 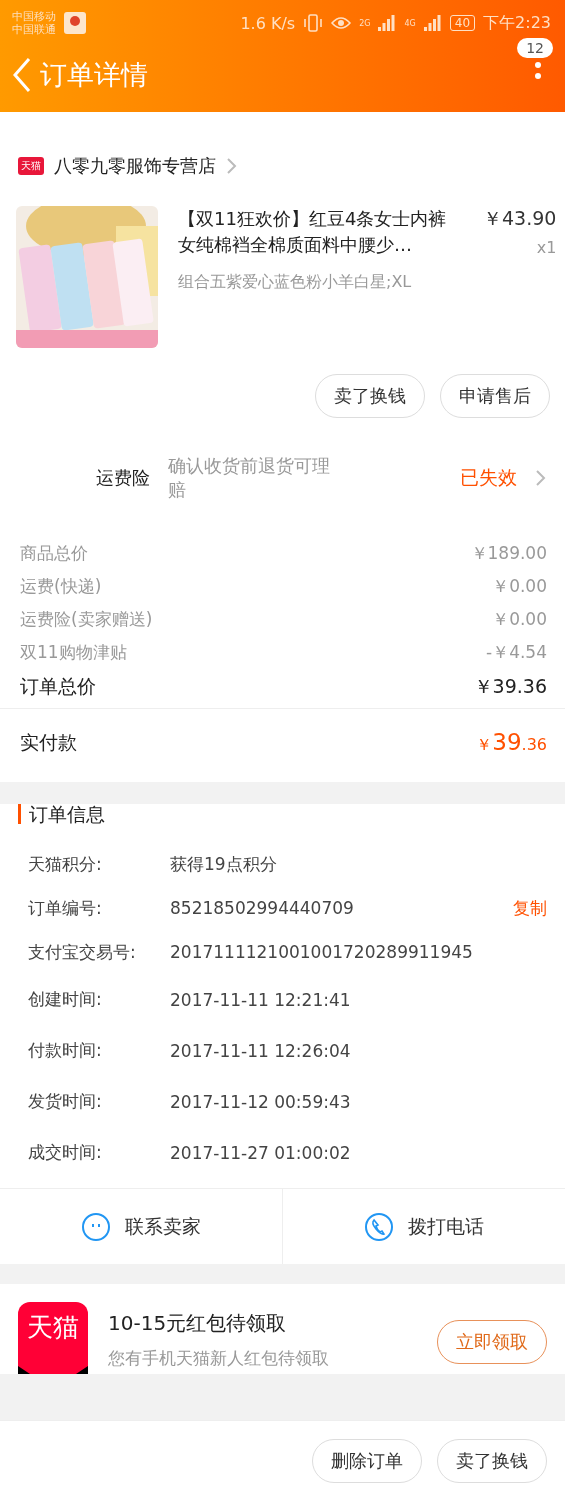 What do you see at coordinates (54, 553) in the screenshot?
I see `price-label: 商品总价` at bounding box center [54, 553].